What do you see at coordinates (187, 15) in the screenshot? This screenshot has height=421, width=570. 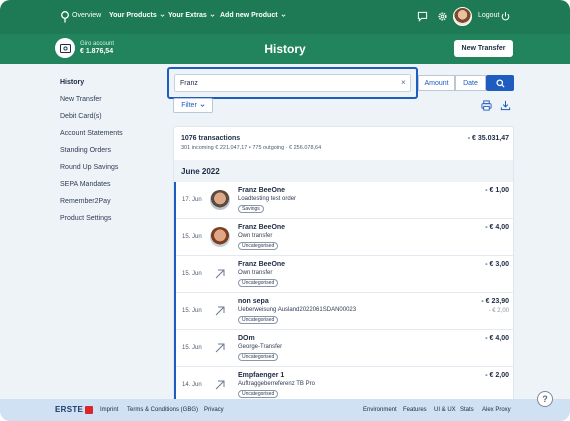 I see `nav-your-extras-label: Your Extras` at bounding box center [187, 15].